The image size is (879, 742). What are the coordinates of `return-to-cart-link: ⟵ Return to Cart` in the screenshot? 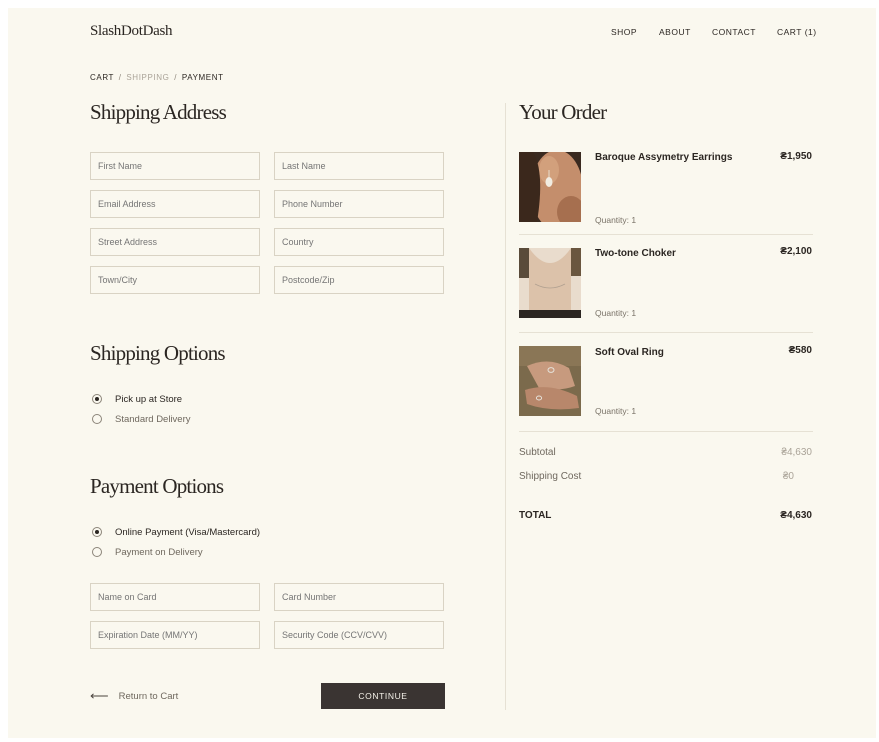 It's located at (134, 696).